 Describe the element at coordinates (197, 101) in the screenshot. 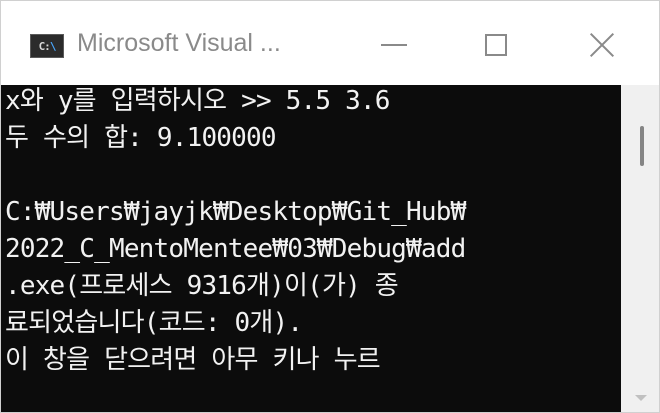

I see `console-line: x와 y를 입력하시오 >> 5.5 3.6` at that location.